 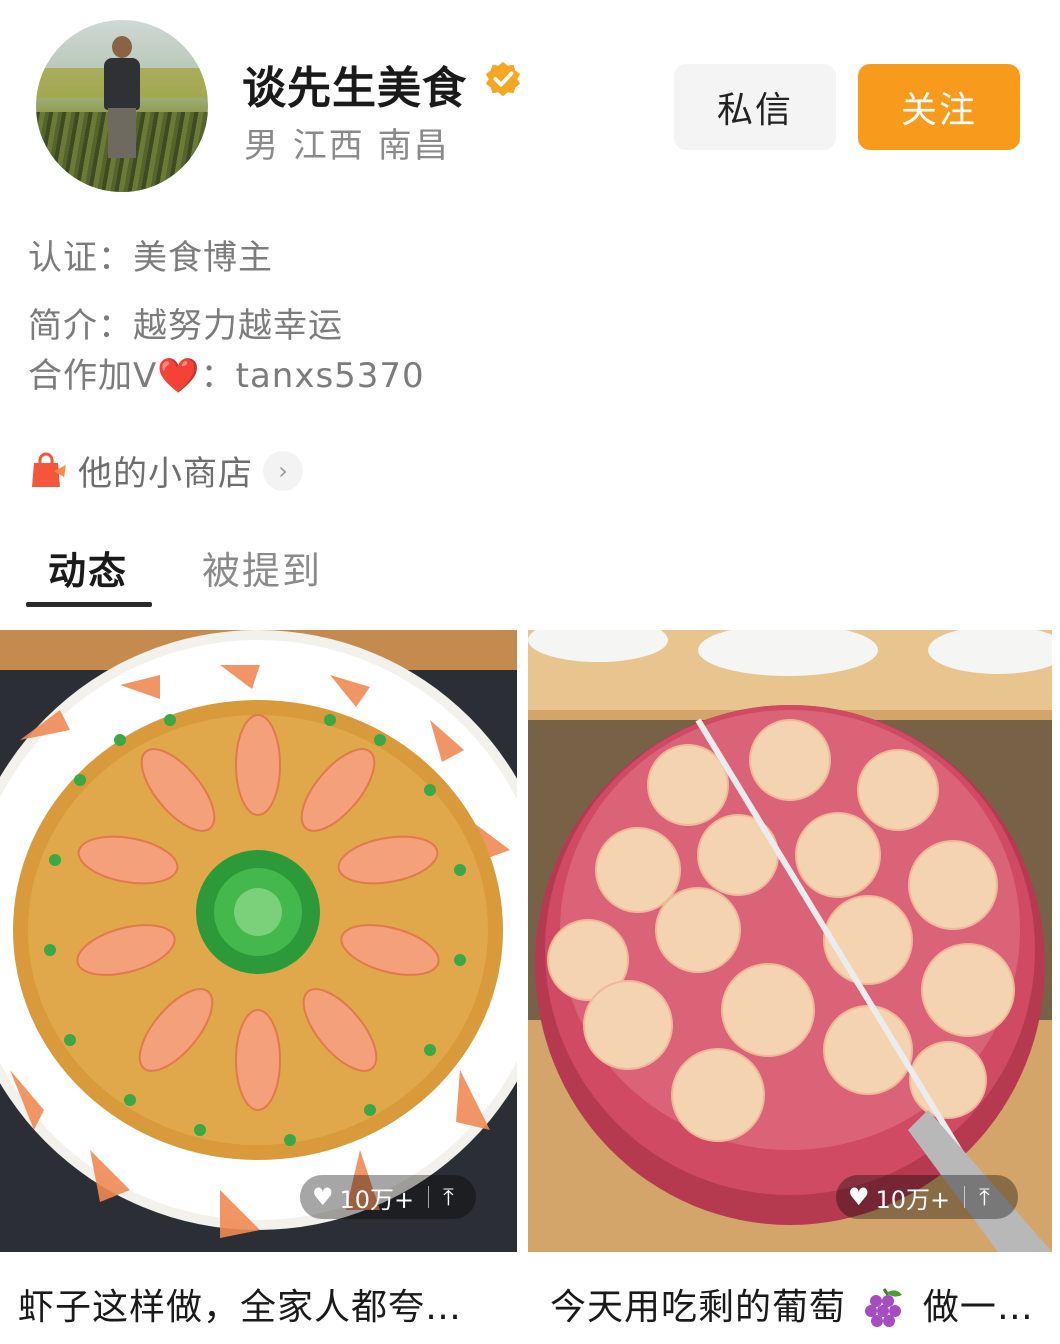 What do you see at coordinates (939, 107) in the screenshot?
I see `follow-button: 关注` at bounding box center [939, 107].